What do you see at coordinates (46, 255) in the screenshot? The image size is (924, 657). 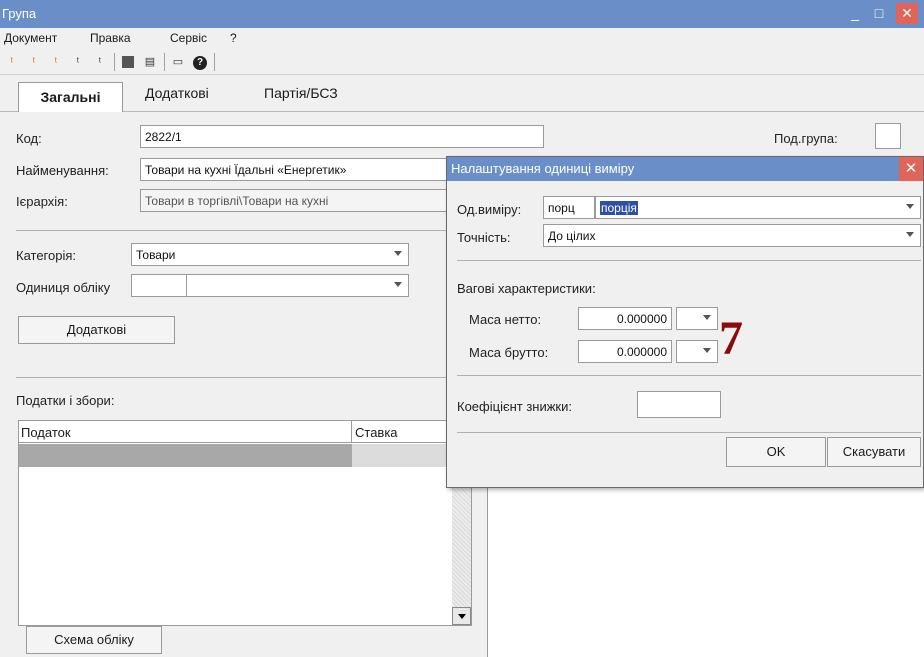 I see `category-label: Категорія:` at bounding box center [46, 255].